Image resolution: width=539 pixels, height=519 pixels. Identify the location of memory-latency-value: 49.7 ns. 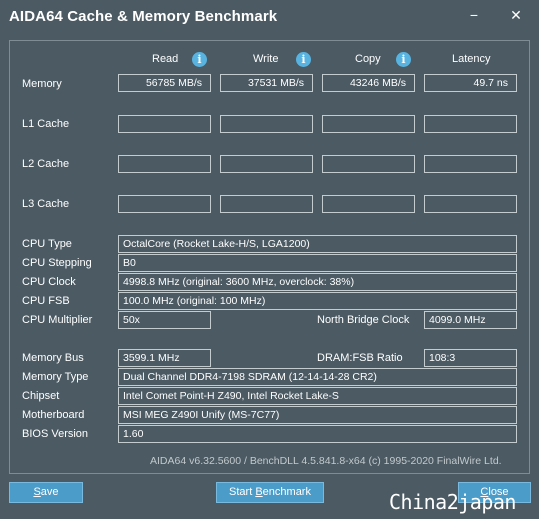
(470, 83).